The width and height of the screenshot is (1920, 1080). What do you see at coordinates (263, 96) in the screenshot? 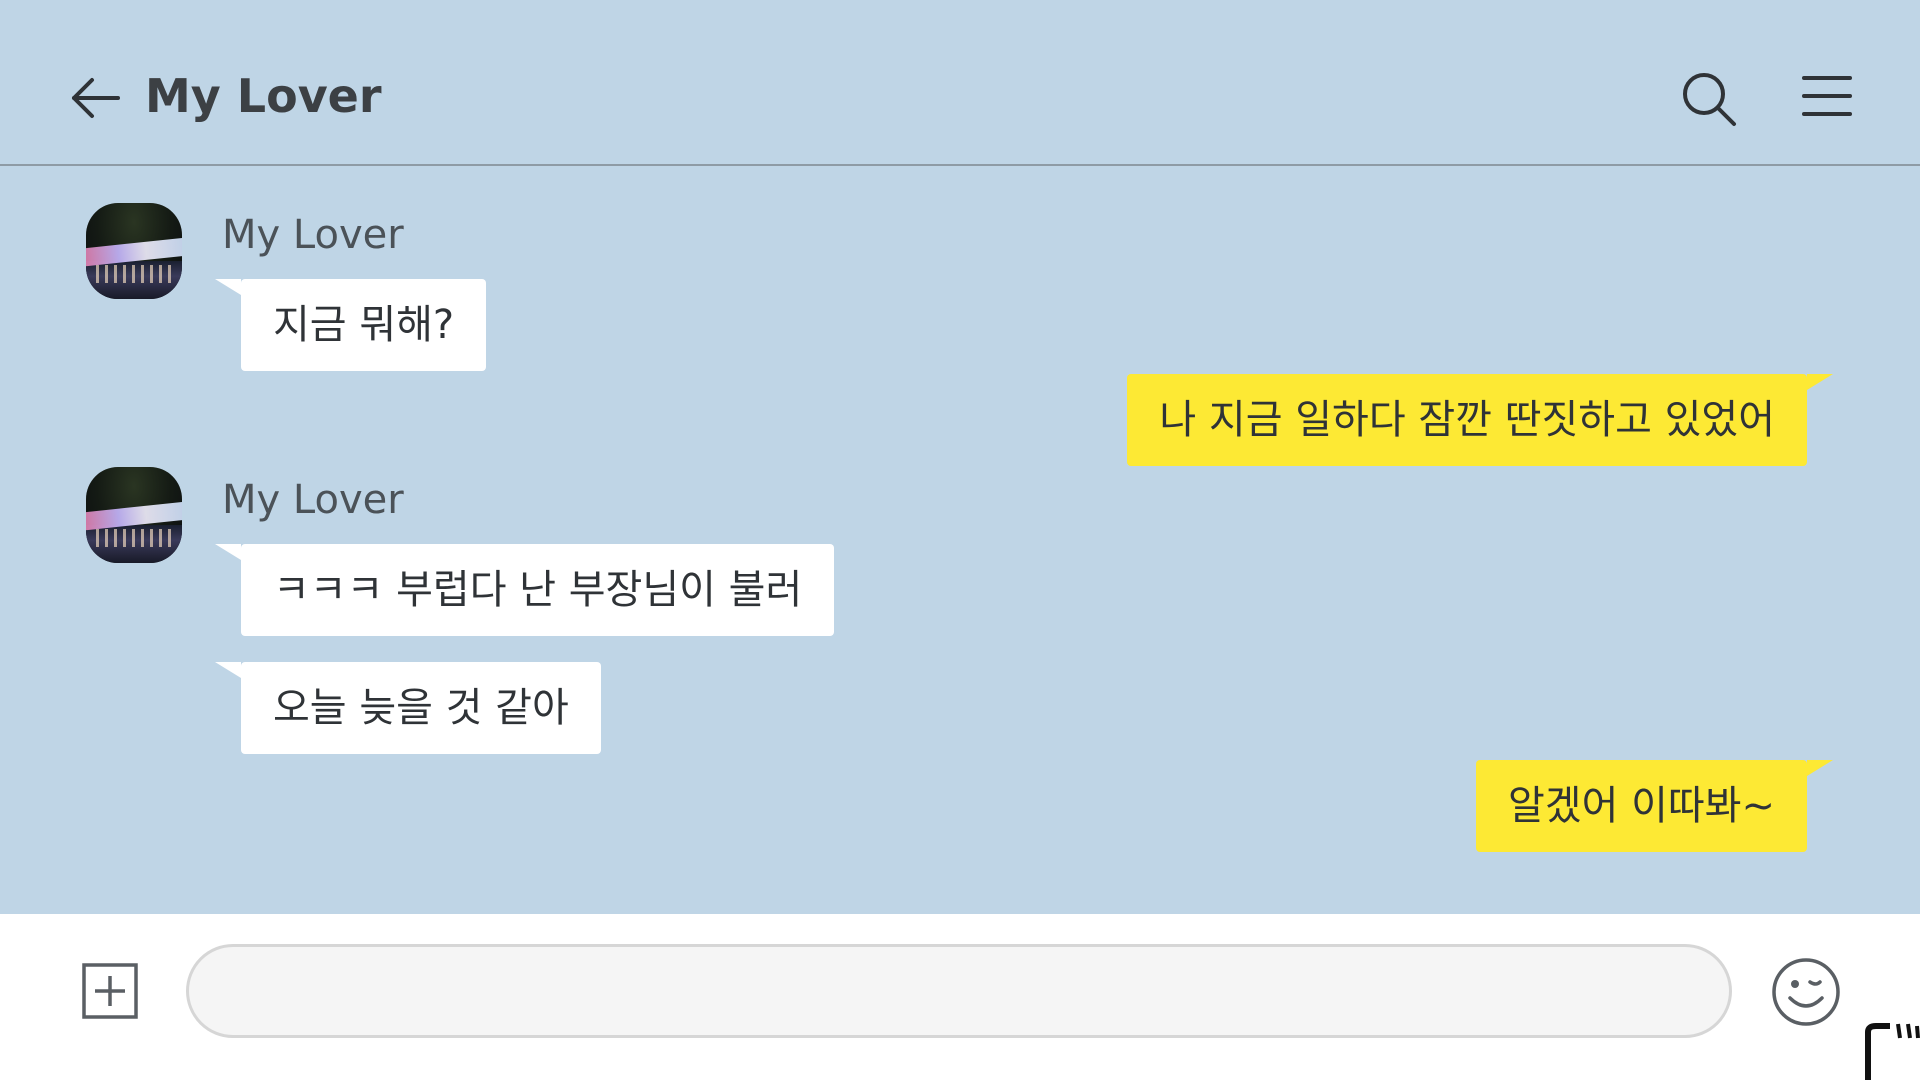
I see `chat-title: My Lover` at bounding box center [263, 96].